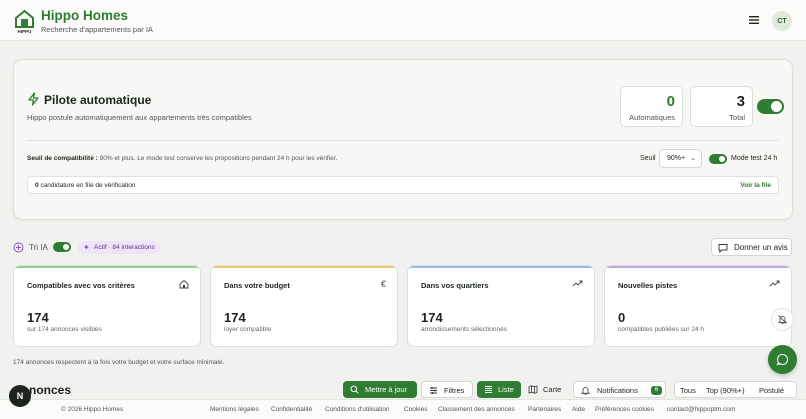  Describe the element at coordinates (38, 247) in the screenshot. I see `tri-ia-label: Tri IA` at that location.